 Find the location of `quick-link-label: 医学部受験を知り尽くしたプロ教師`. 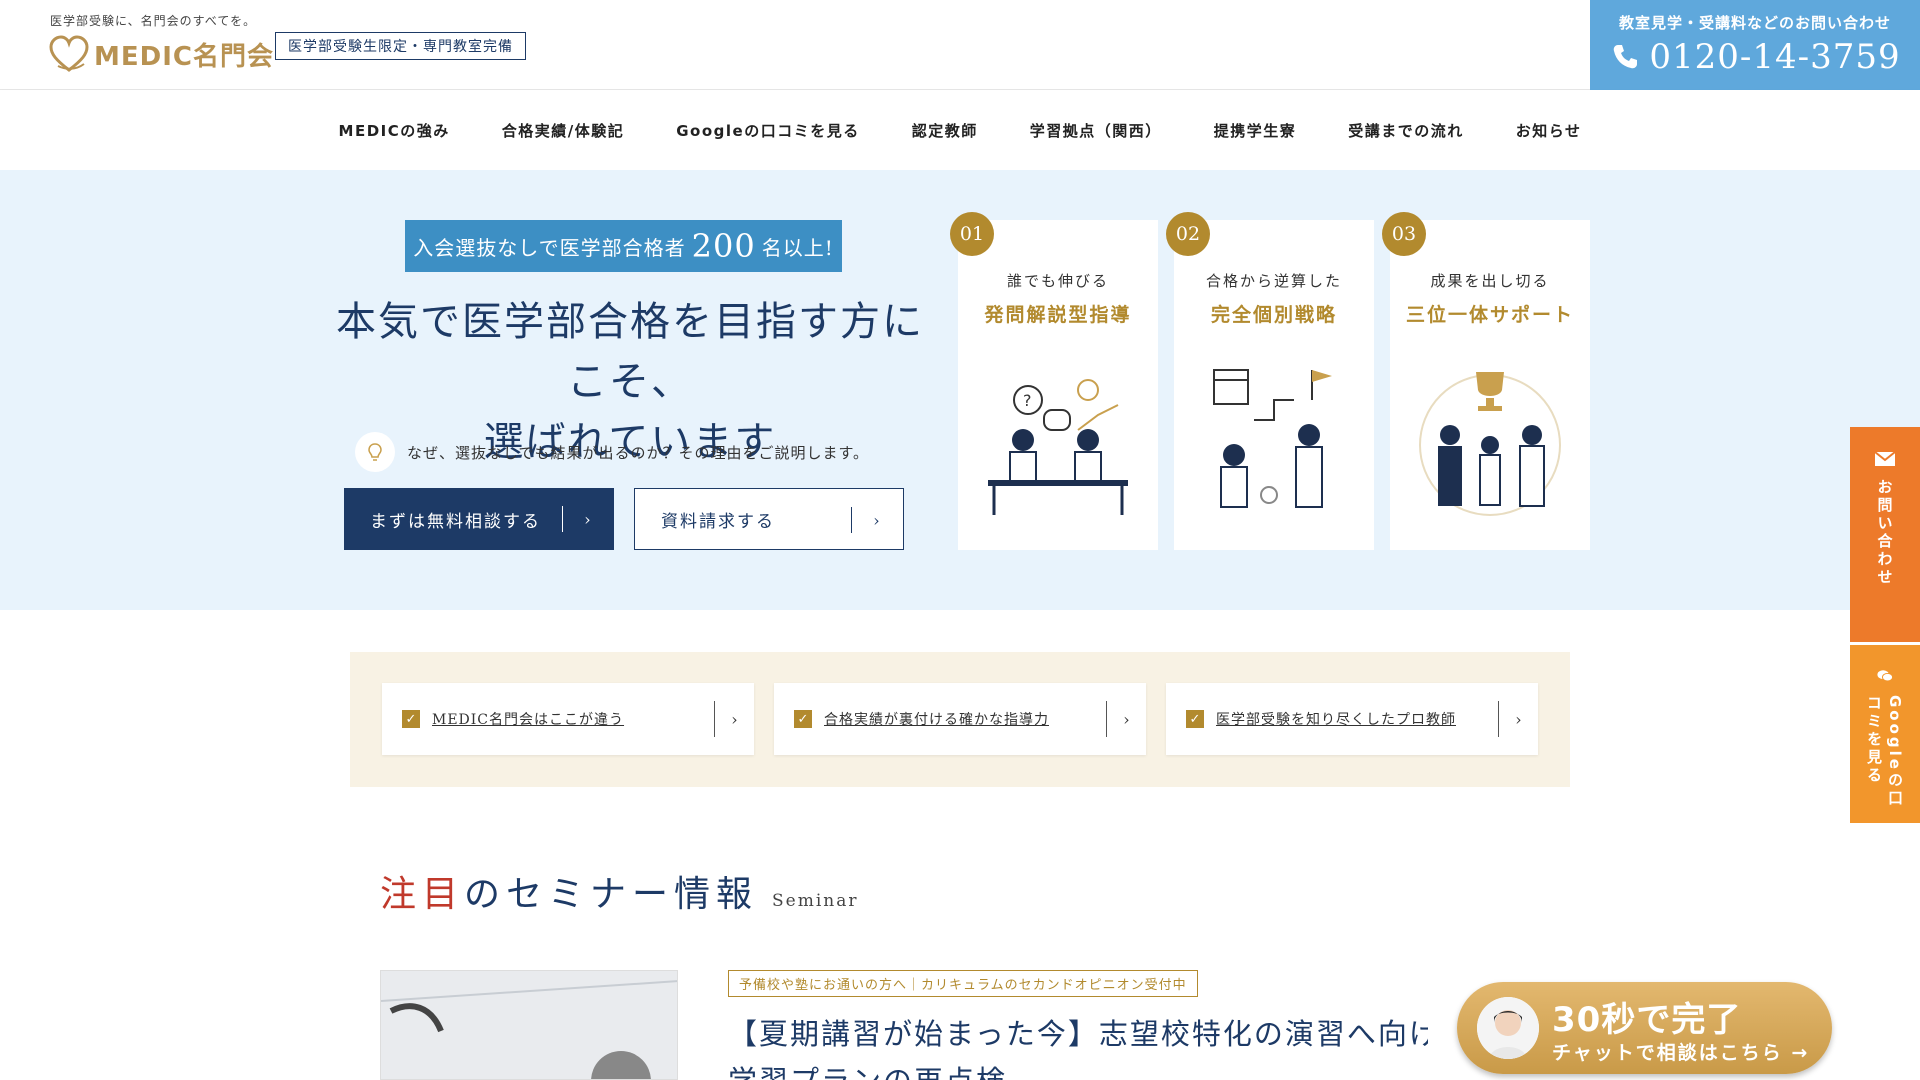

quick-link-label: 医学部受験を知り尽くしたプロ教師 is located at coordinates (1336, 720).